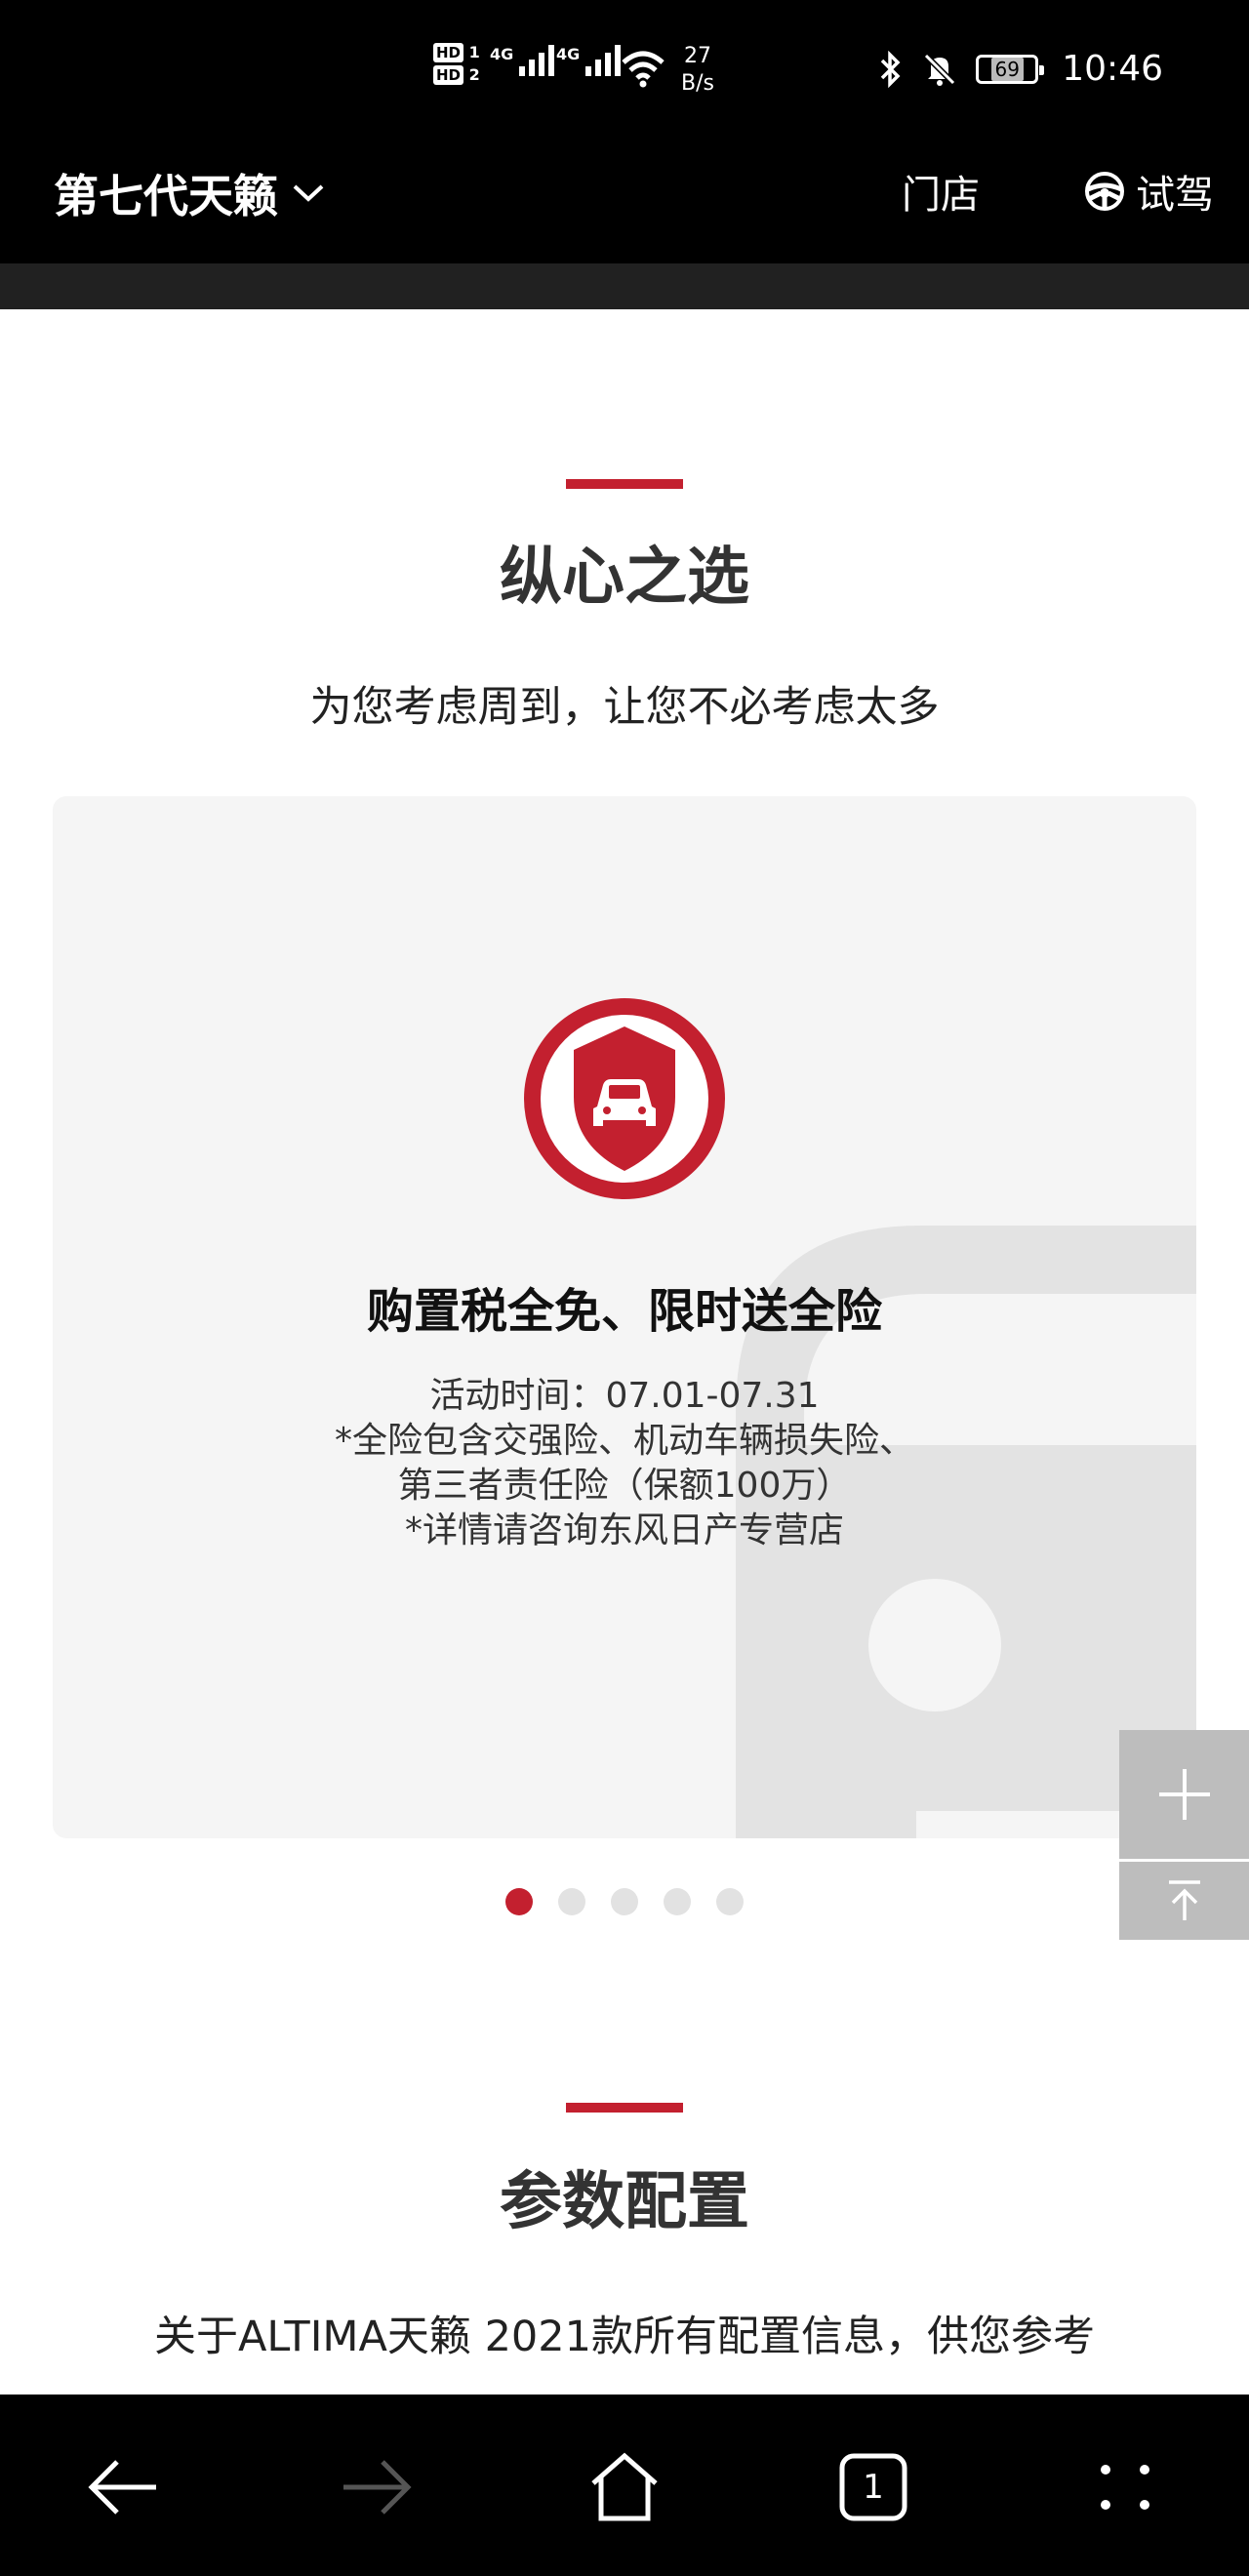  I want to click on plus-icon, so click(1184, 1794).